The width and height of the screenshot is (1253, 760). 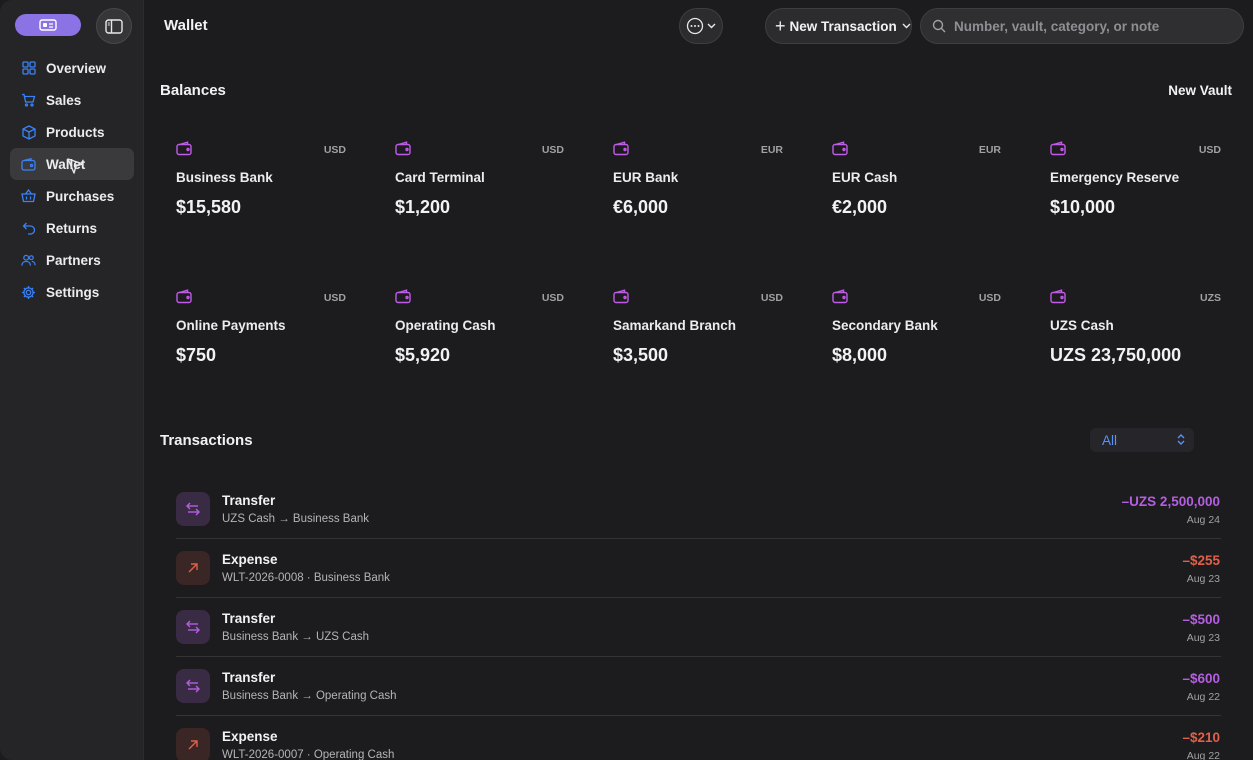 What do you see at coordinates (28, 260) in the screenshot?
I see `people-icon` at bounding box center [28, 260].